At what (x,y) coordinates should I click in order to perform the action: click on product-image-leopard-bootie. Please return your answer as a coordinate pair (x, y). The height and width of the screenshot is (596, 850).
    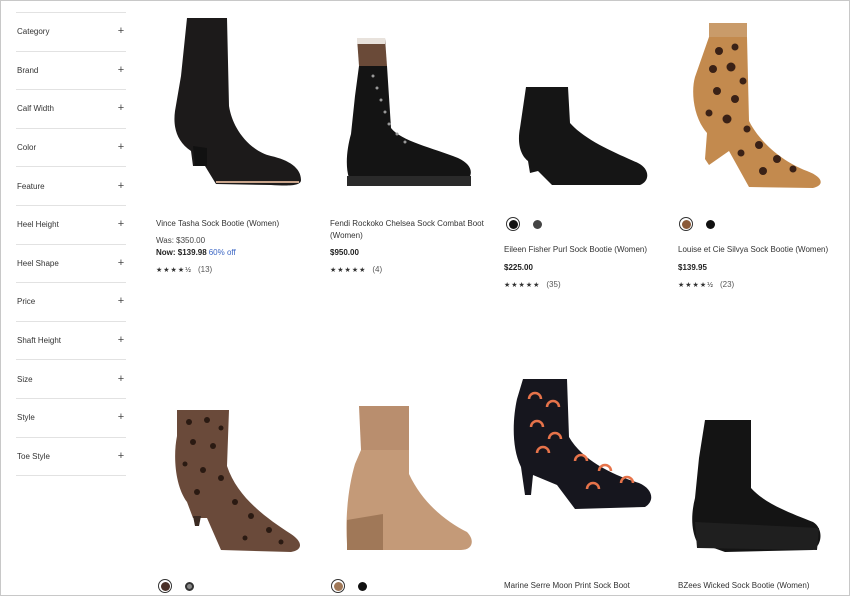
    Looking at the image, I should click on (238, 480).